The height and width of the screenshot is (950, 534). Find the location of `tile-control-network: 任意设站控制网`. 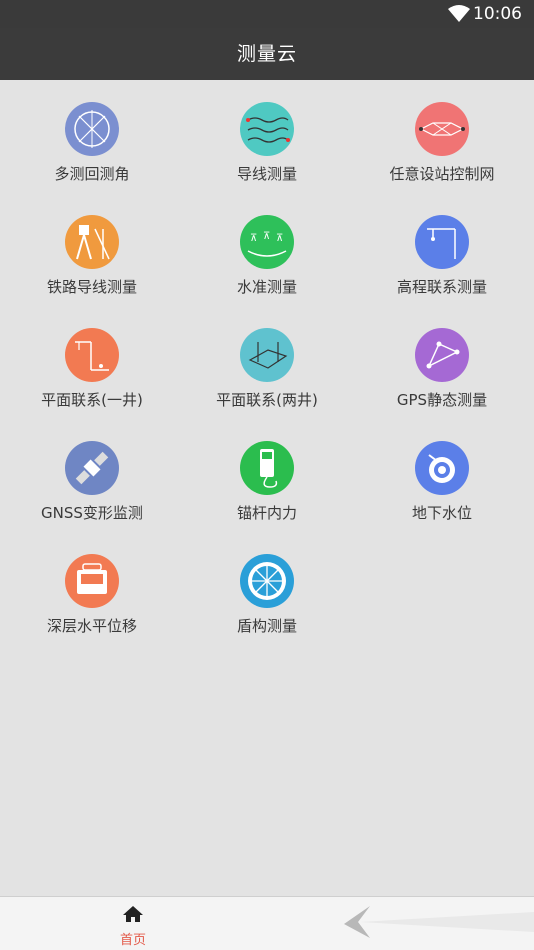

tile-control-network: 任意设站控制网 is located at coordinates (442, 145).